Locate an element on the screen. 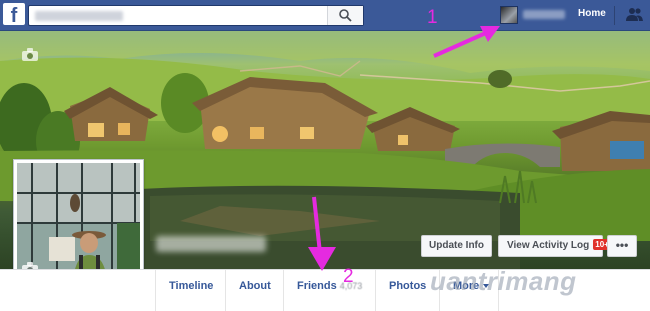 Image resolution: width=650 pixels, height=311 pixels. watermark-logo: uantrimang is located at coordinates (503, 281).